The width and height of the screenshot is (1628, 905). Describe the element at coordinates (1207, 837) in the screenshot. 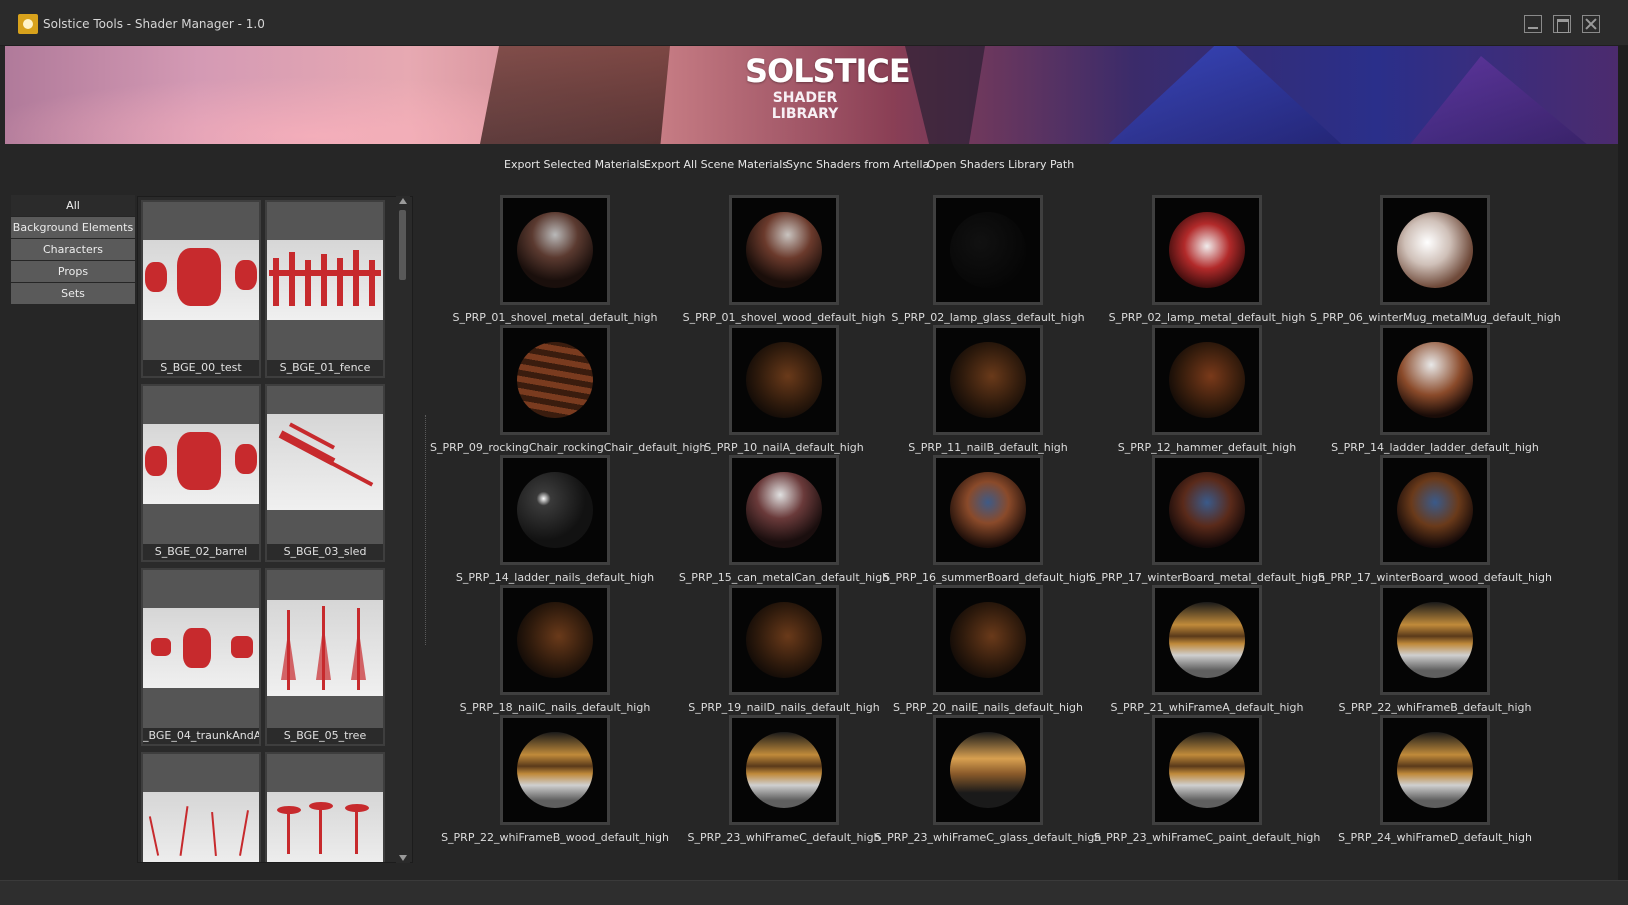

I see `shader-label: S_PRP_23_whiFrameC_paint_default_high` at that location.